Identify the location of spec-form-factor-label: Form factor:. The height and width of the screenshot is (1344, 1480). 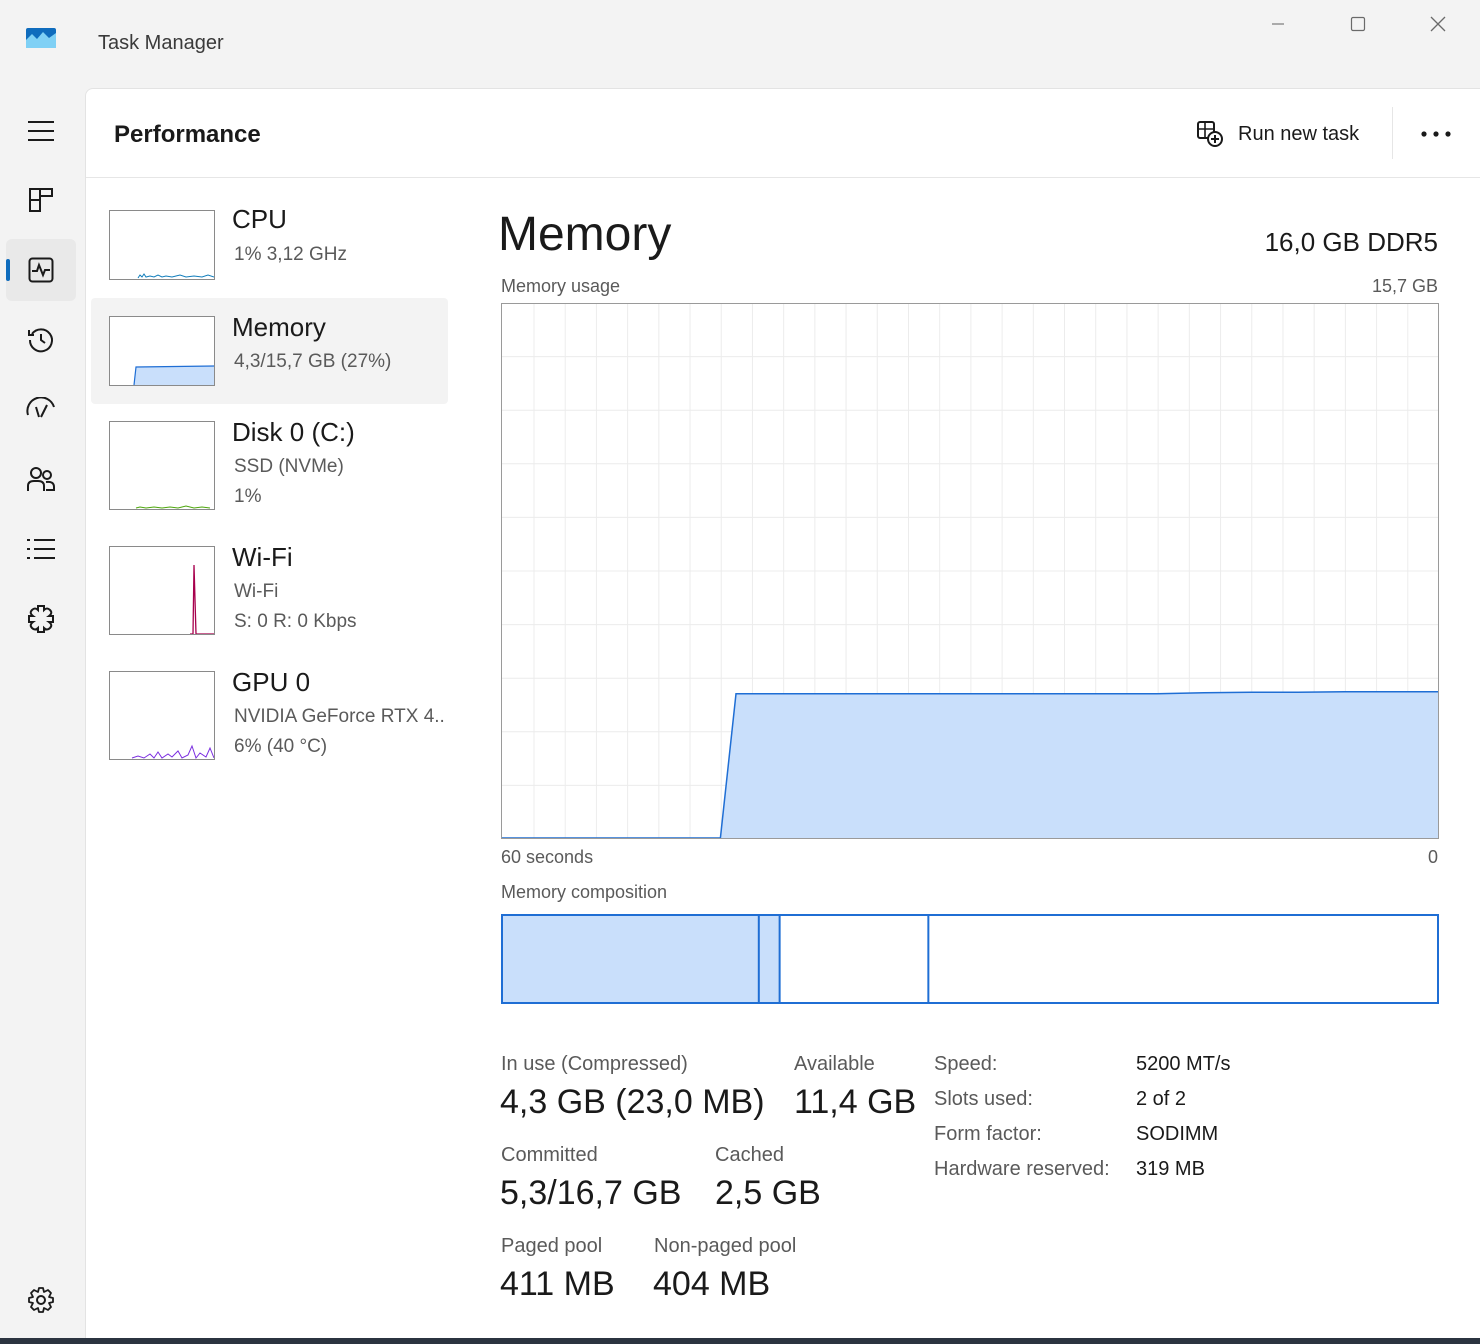
(988, 1134).